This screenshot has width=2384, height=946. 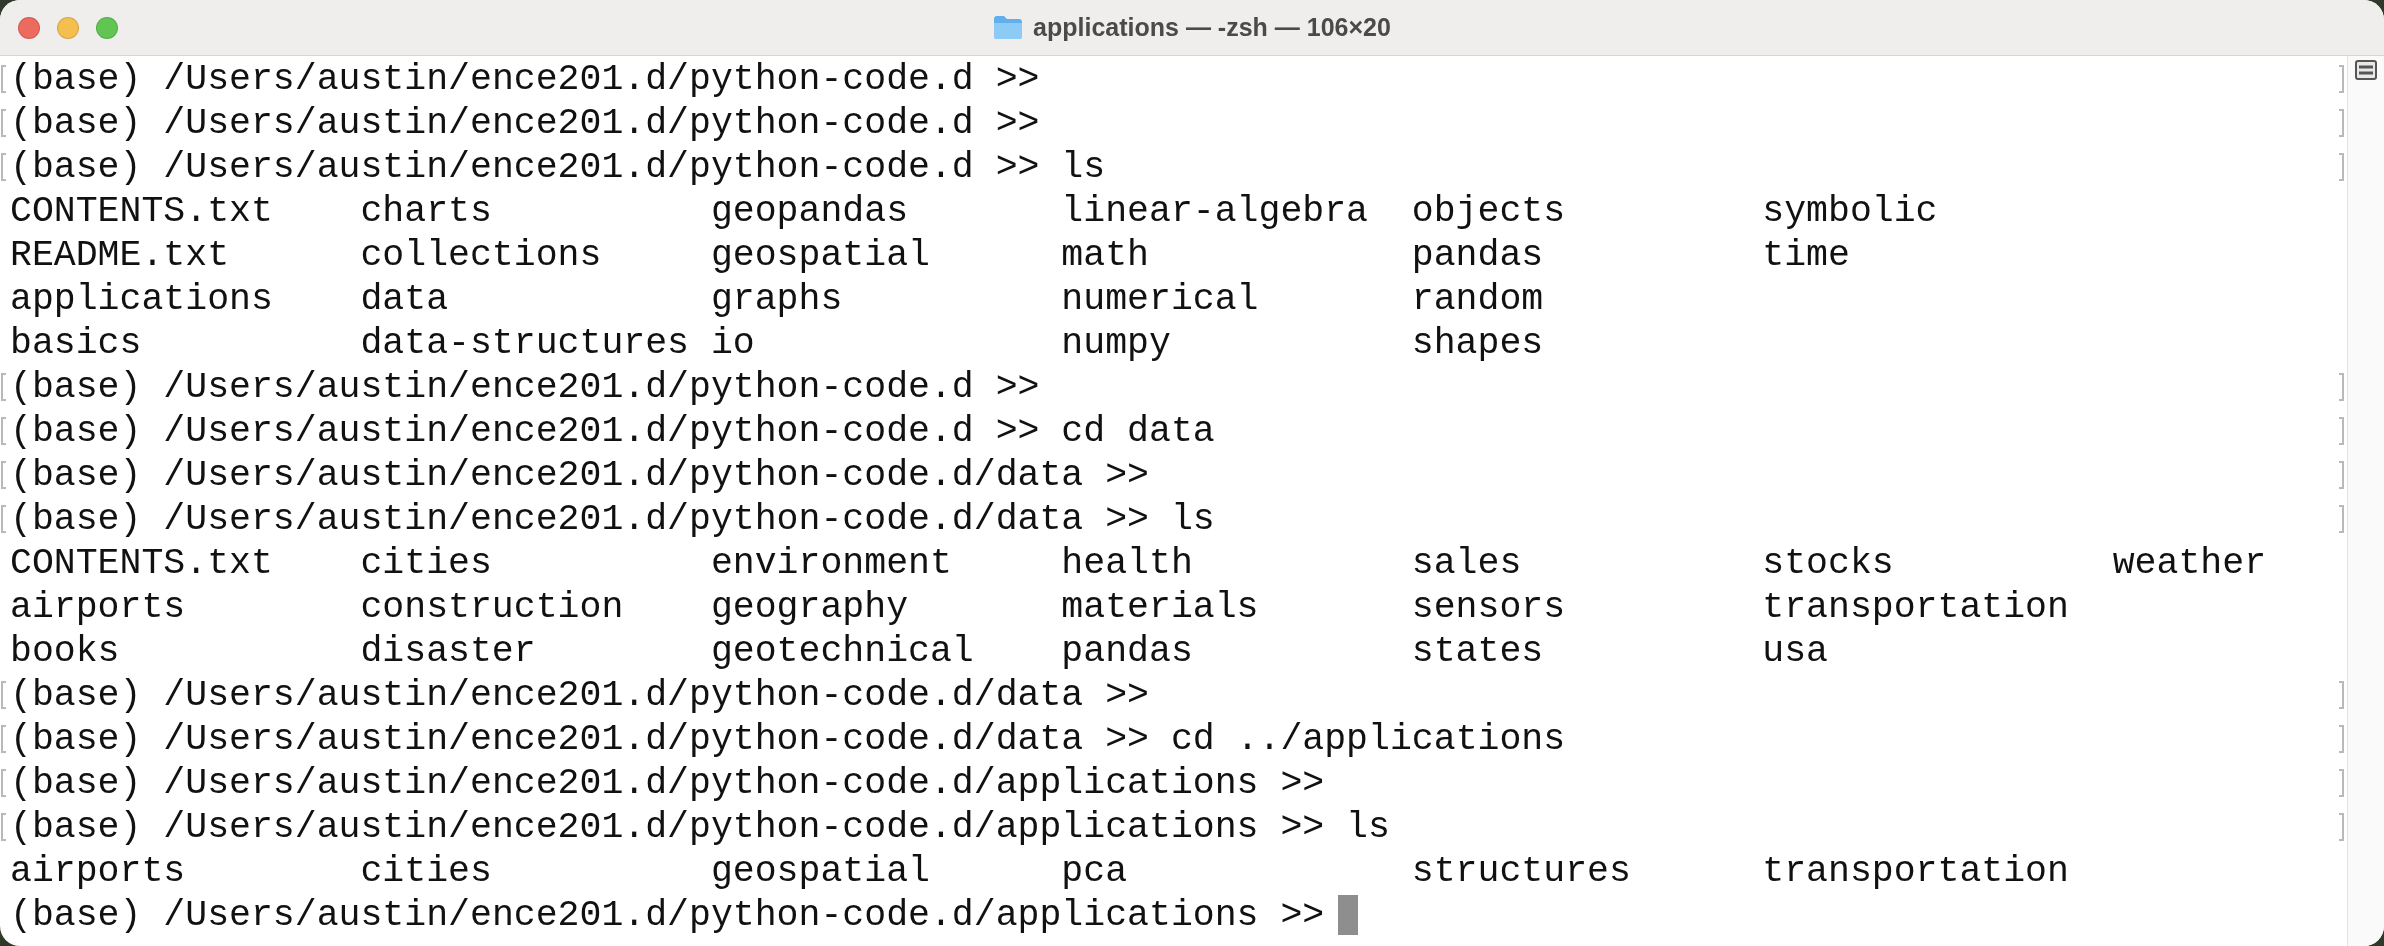 I want to click on file-name: numerical, so click(x=1160, y=299).